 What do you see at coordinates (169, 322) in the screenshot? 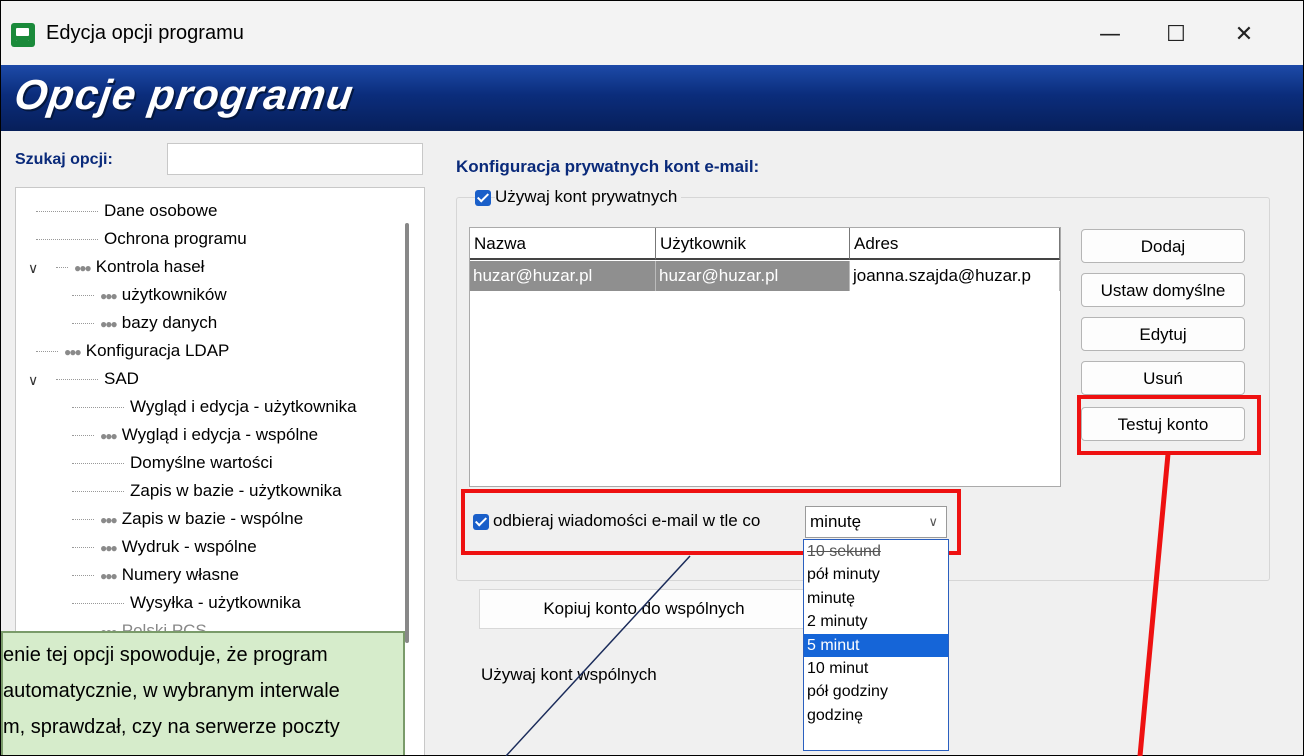
I see `tree-item-label: bazy danych` at bounding box center [169, 322].